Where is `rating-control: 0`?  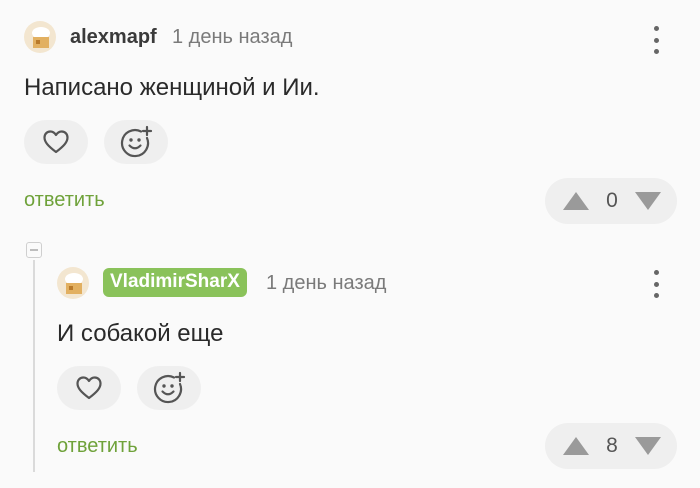 rating-control: 0 is located at coordinates (611, 201).